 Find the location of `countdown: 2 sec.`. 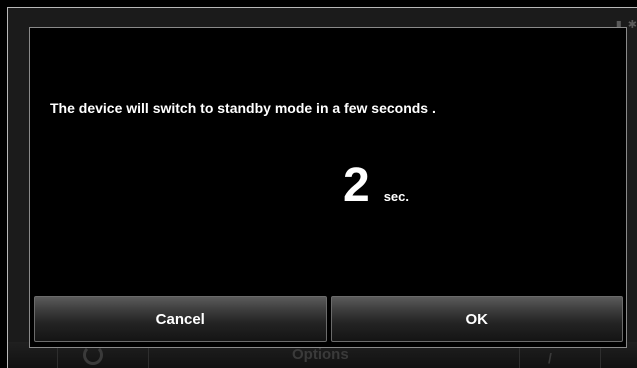

countdown: 2 sec. is located at coordinates (376, 186).